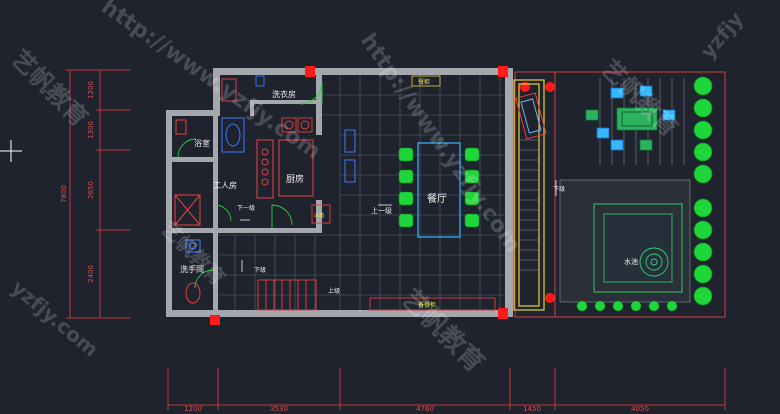  Describe the element at coordinates (279, 409) in the screenshot. I see `dim-bottom-2: 3530` at that location.